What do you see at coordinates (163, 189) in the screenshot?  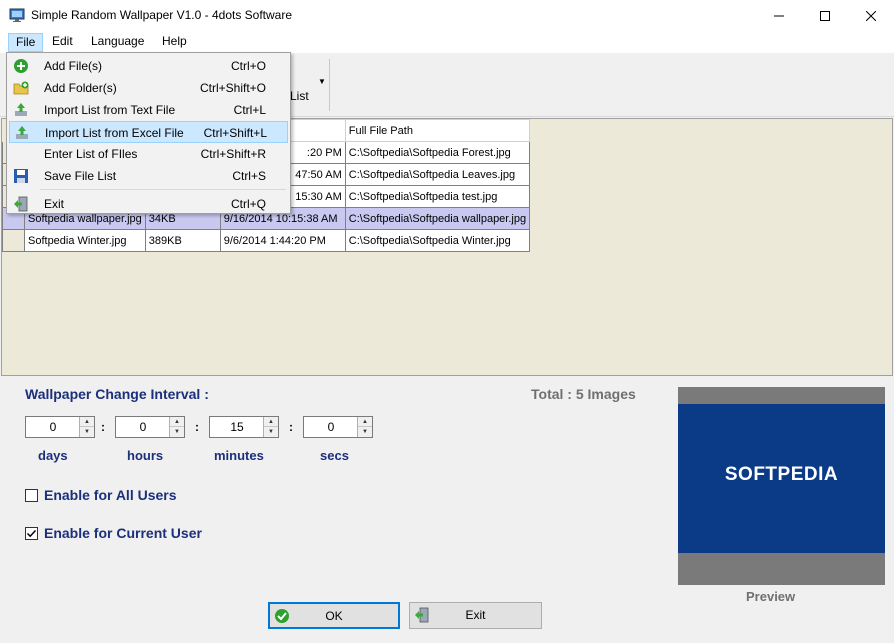 I see `menu-separator` at bounding box center [163, 189].